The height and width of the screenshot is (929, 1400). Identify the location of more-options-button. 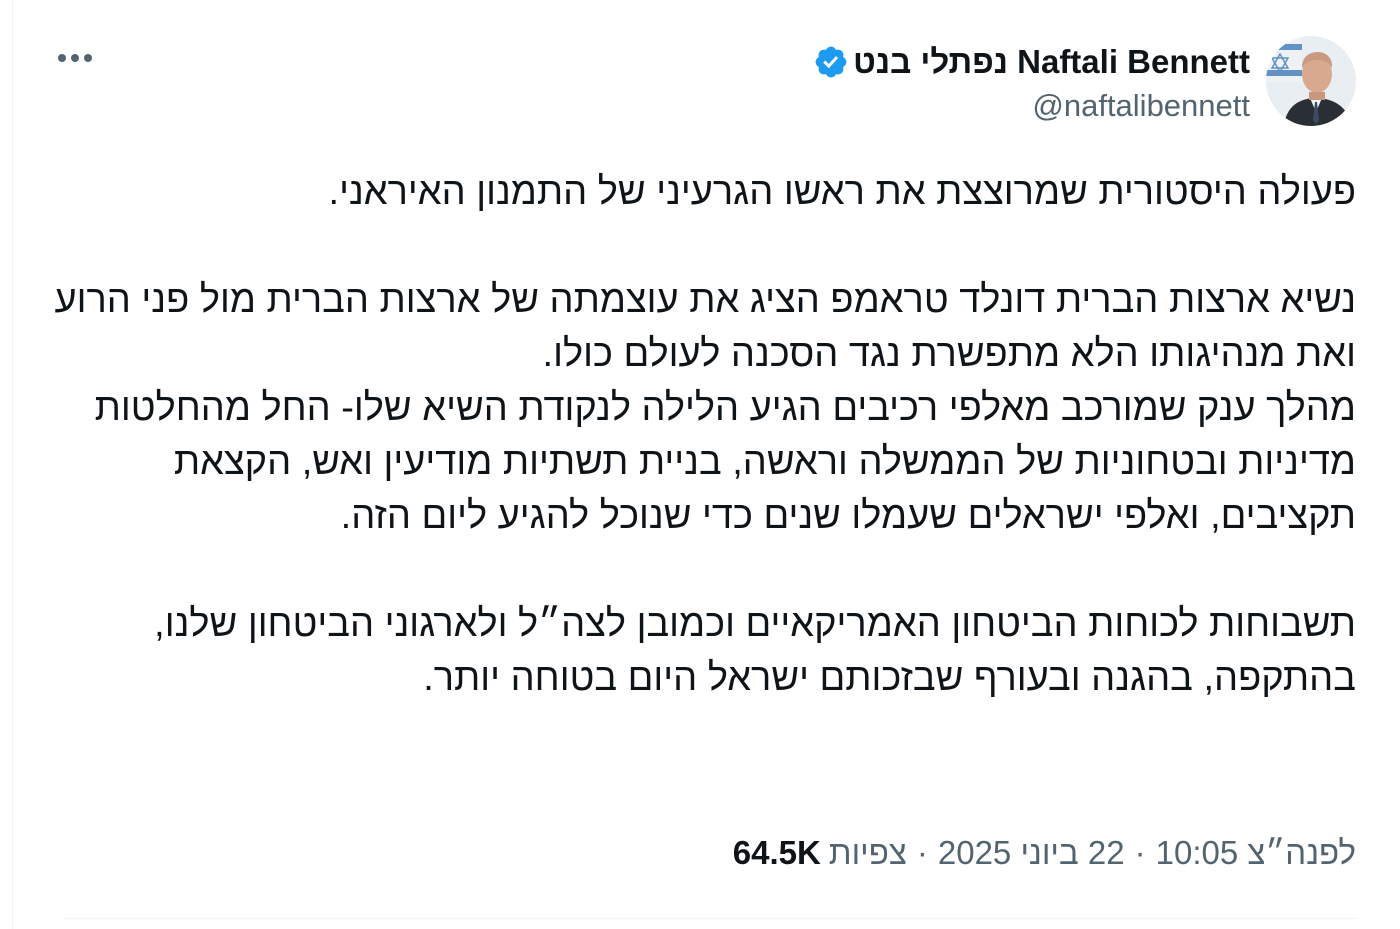
(75, 58).